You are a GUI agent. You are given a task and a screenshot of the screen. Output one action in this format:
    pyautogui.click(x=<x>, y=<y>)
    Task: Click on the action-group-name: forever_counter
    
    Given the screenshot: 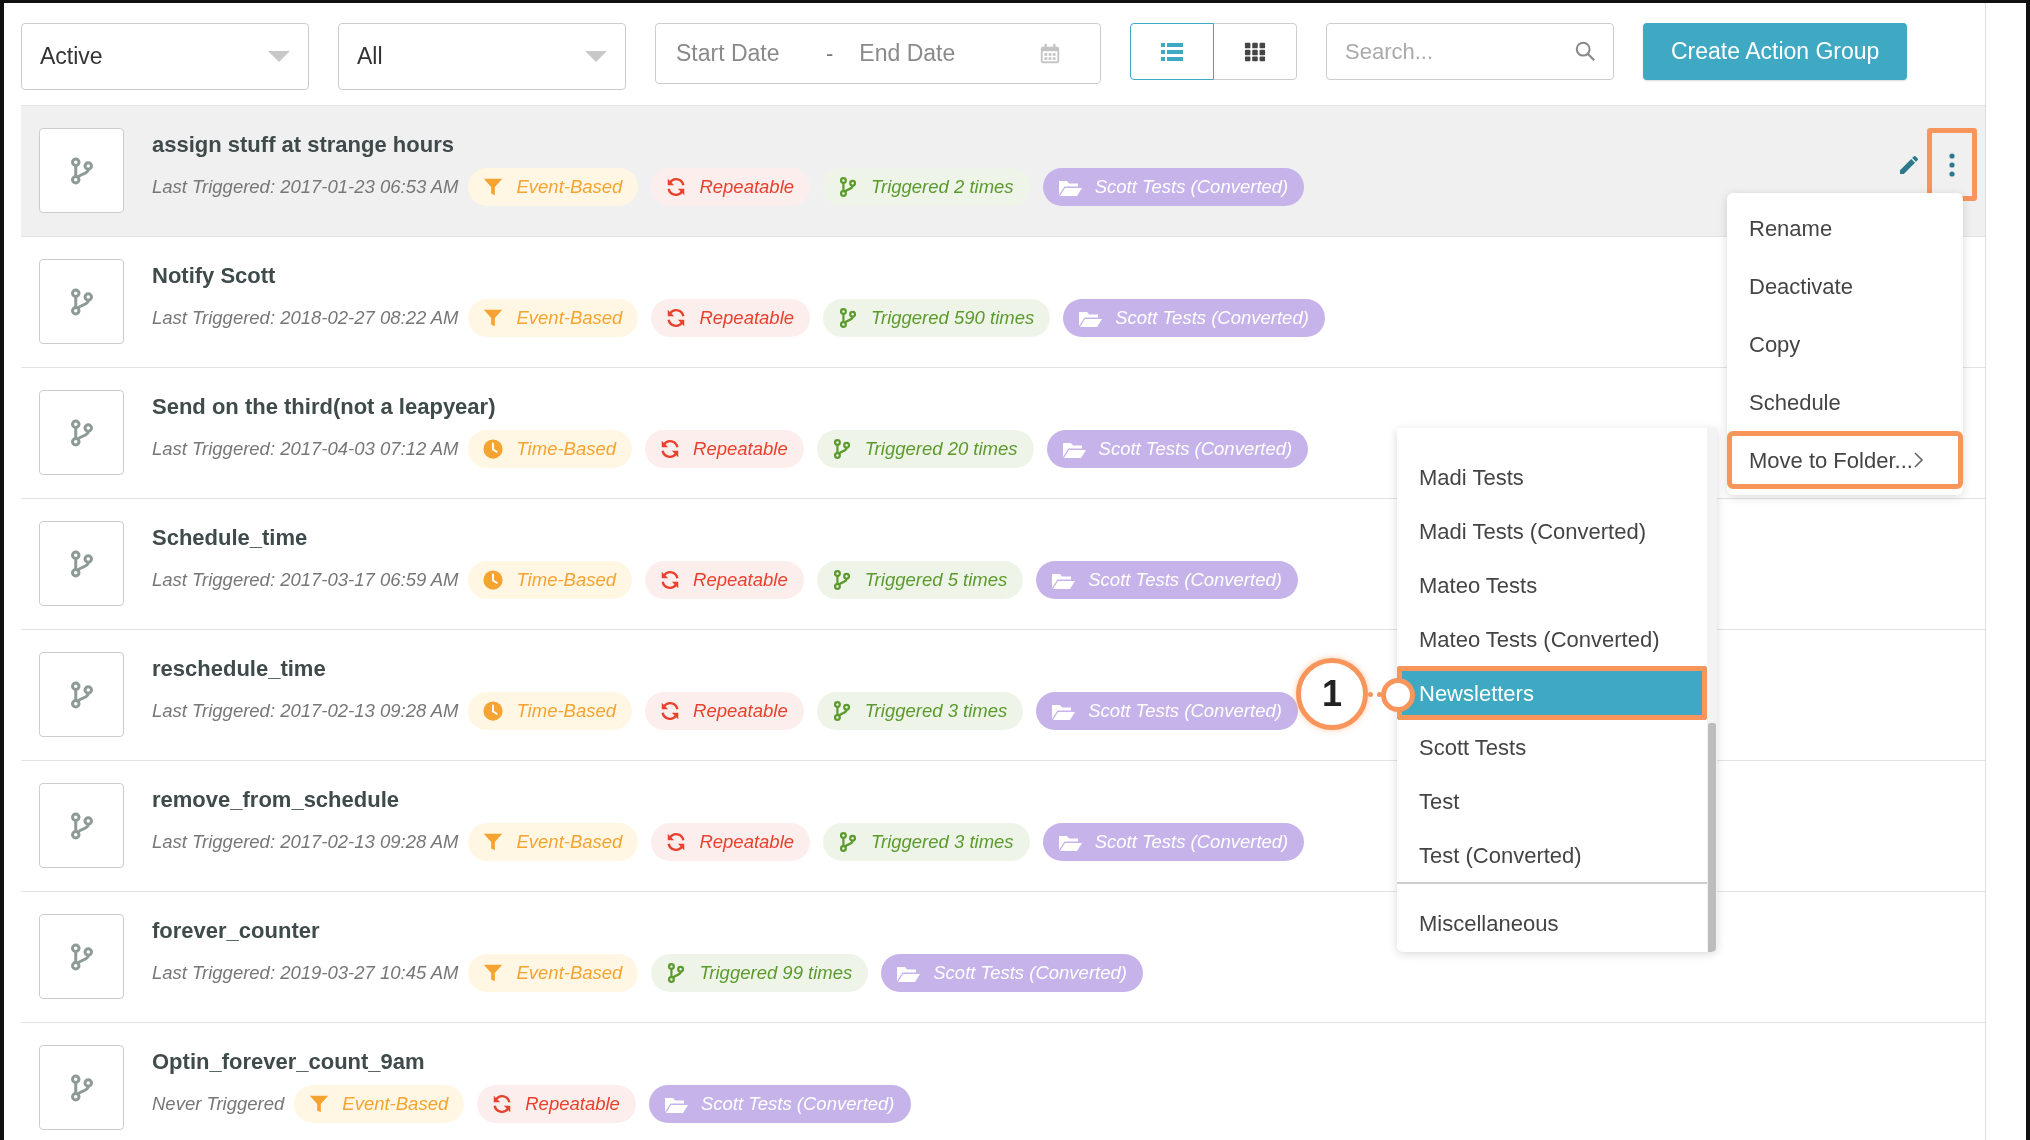 What is the action you would take?
    pyautogui.click(x=236, y=931)
    